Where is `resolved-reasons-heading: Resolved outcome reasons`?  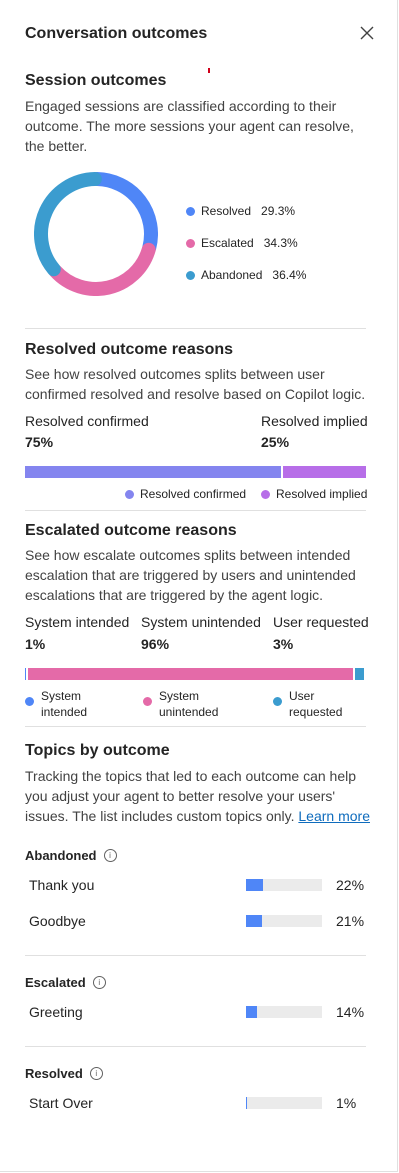 resolved-reasons-heading: Resolved outcome reasons is located at coordinates (129, 349).